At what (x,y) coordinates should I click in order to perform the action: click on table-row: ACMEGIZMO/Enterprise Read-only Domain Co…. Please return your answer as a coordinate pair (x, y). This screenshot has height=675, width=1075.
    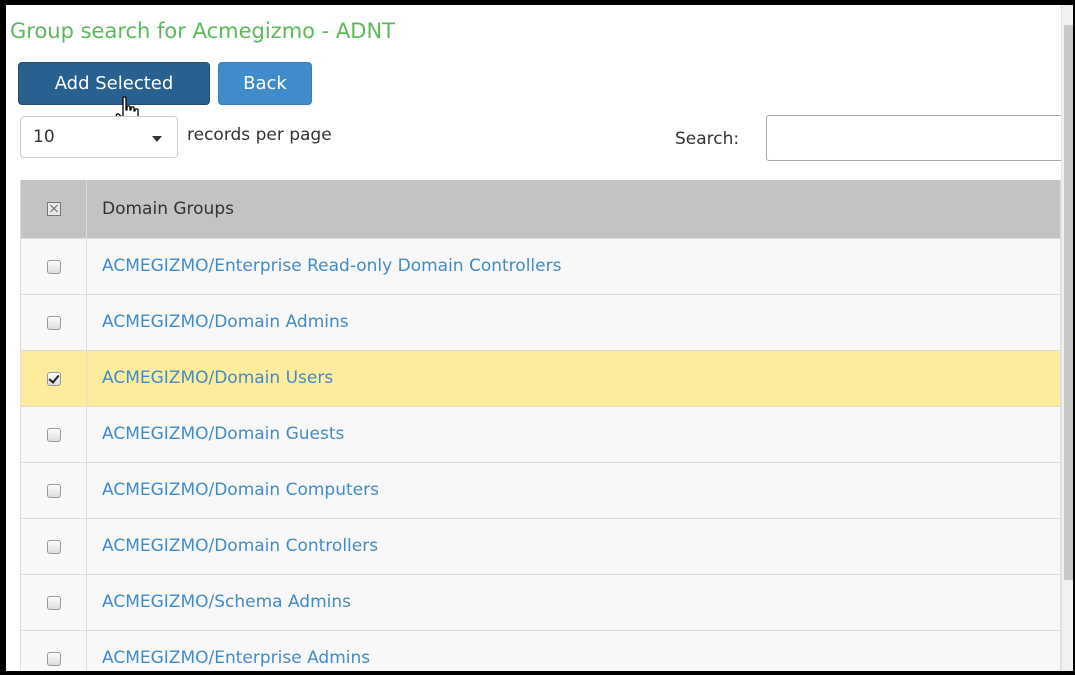
    Looking at the image, I should click on (540, 266).